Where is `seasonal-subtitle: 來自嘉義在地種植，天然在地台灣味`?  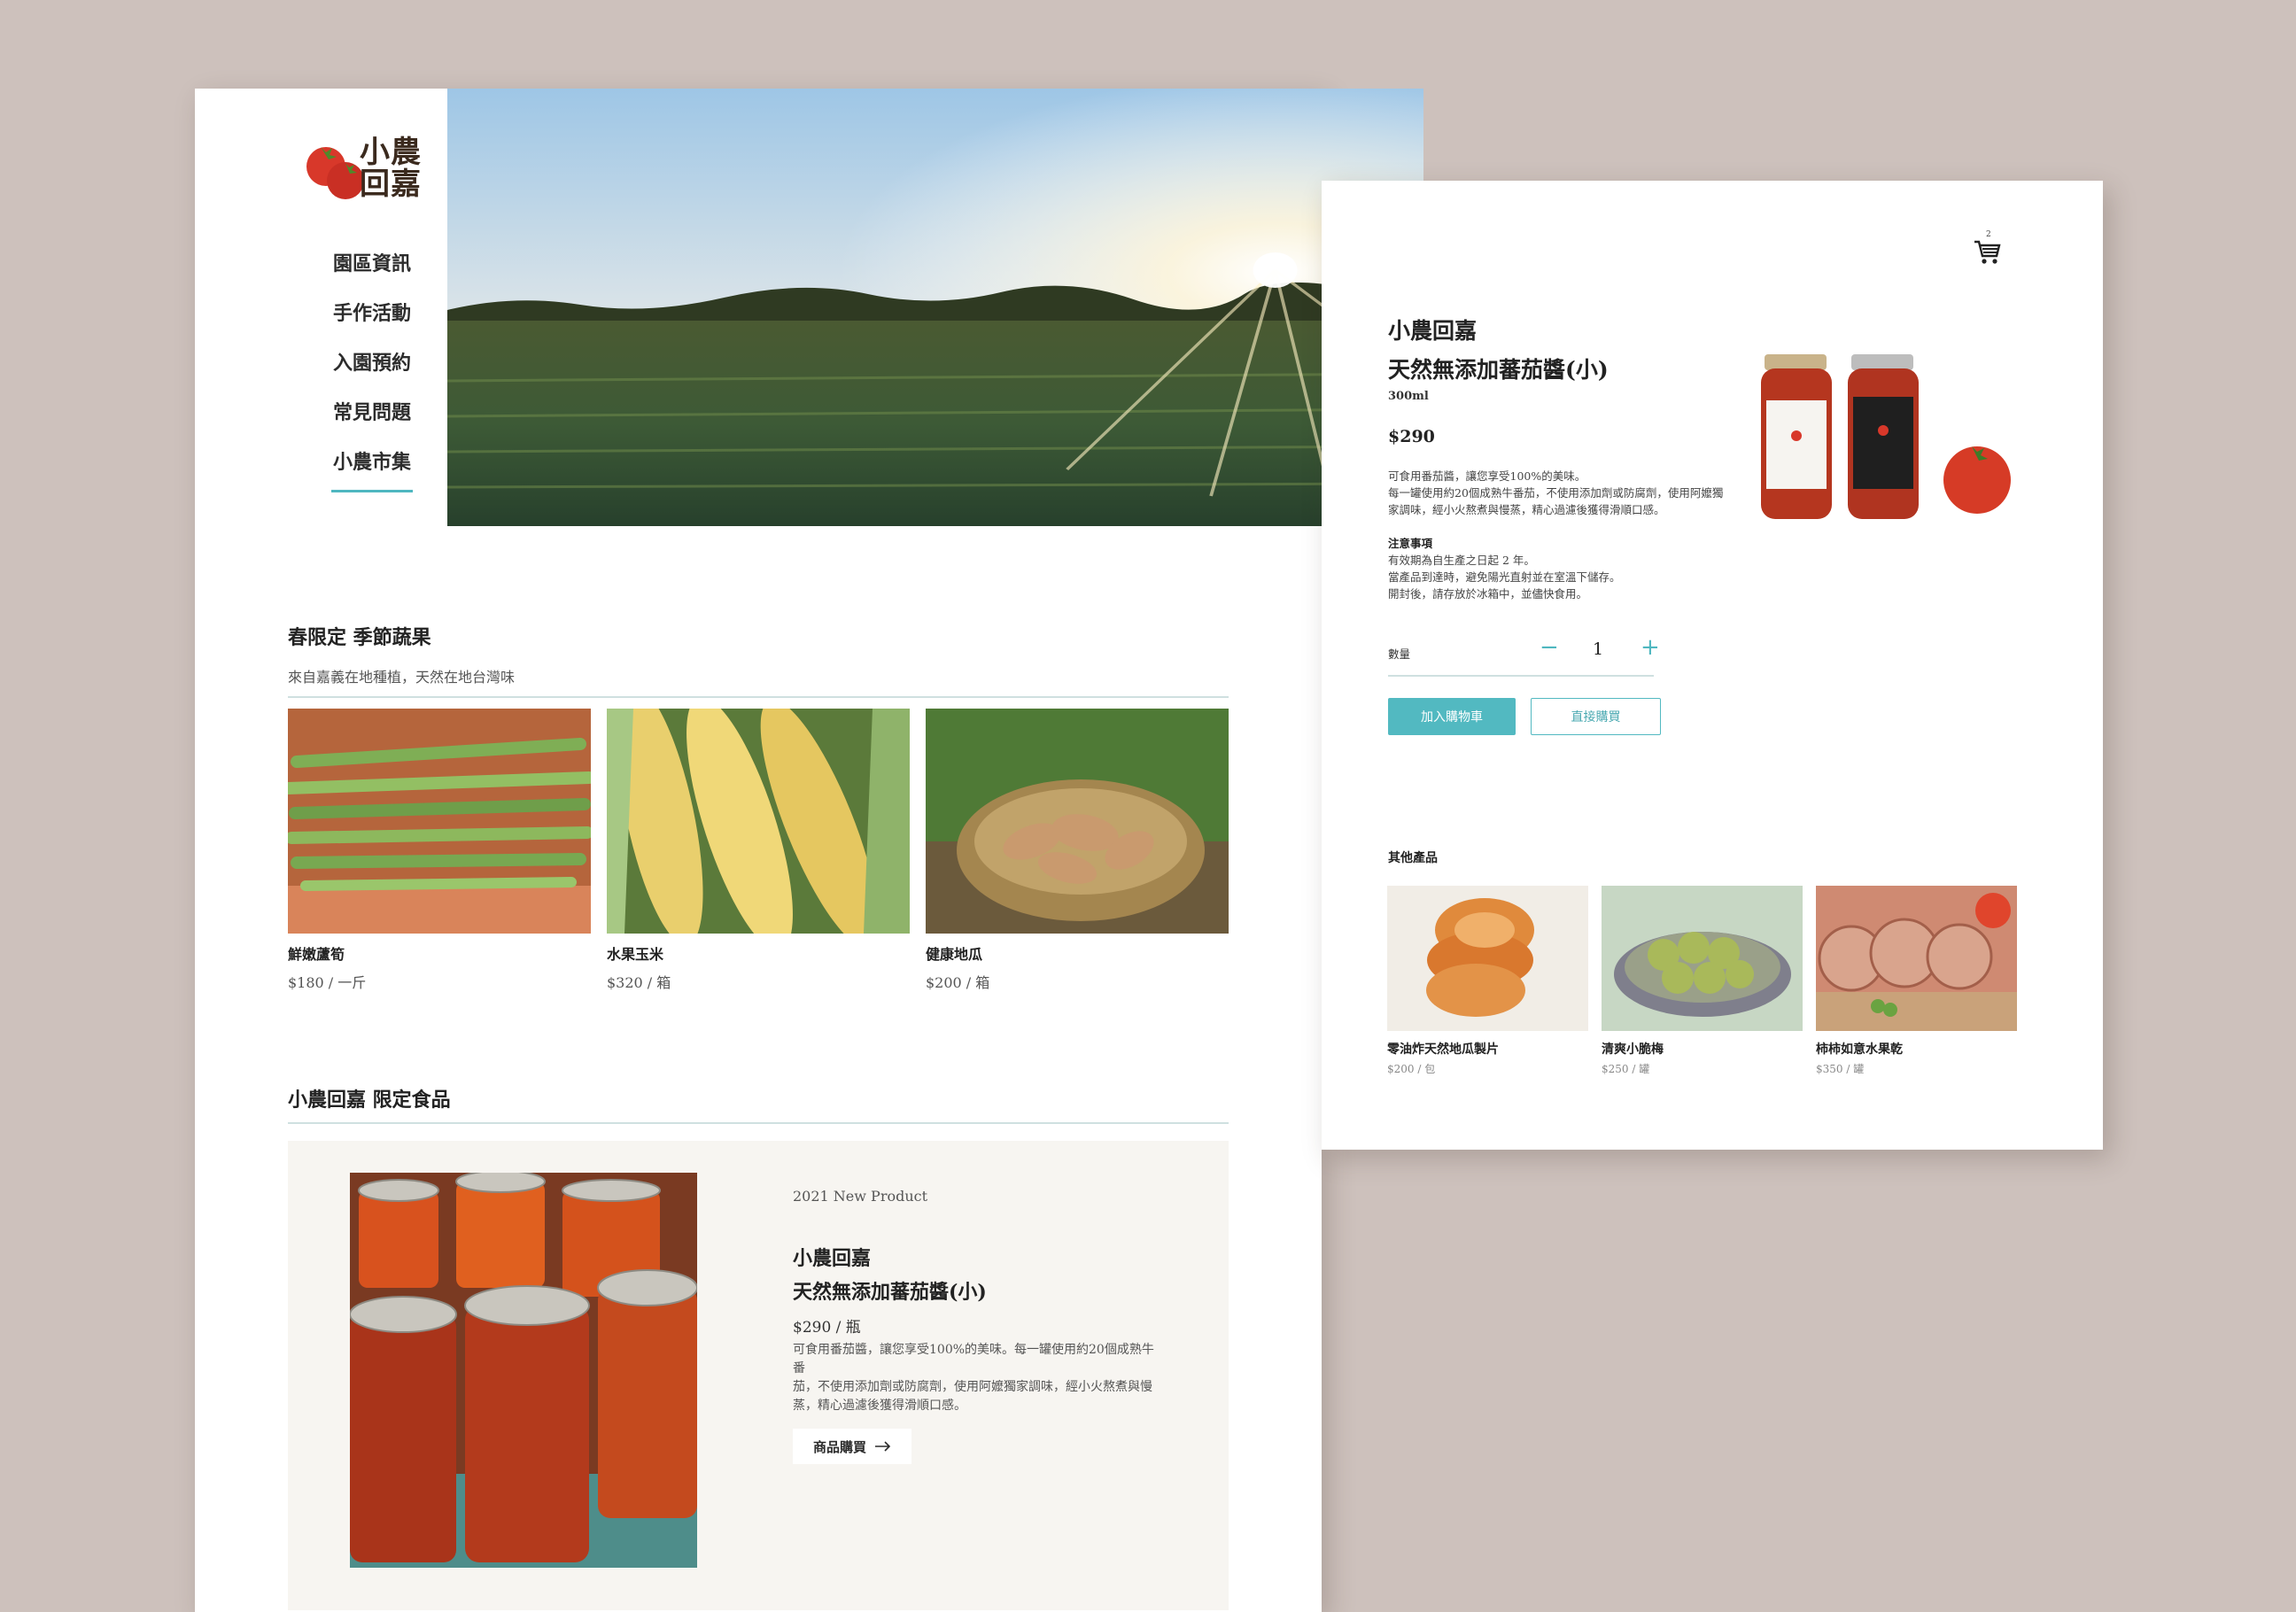
seasonal-subtitle: 來自嘉義在地種植，天然在地台灣味 is located at coordinates (402, 677).